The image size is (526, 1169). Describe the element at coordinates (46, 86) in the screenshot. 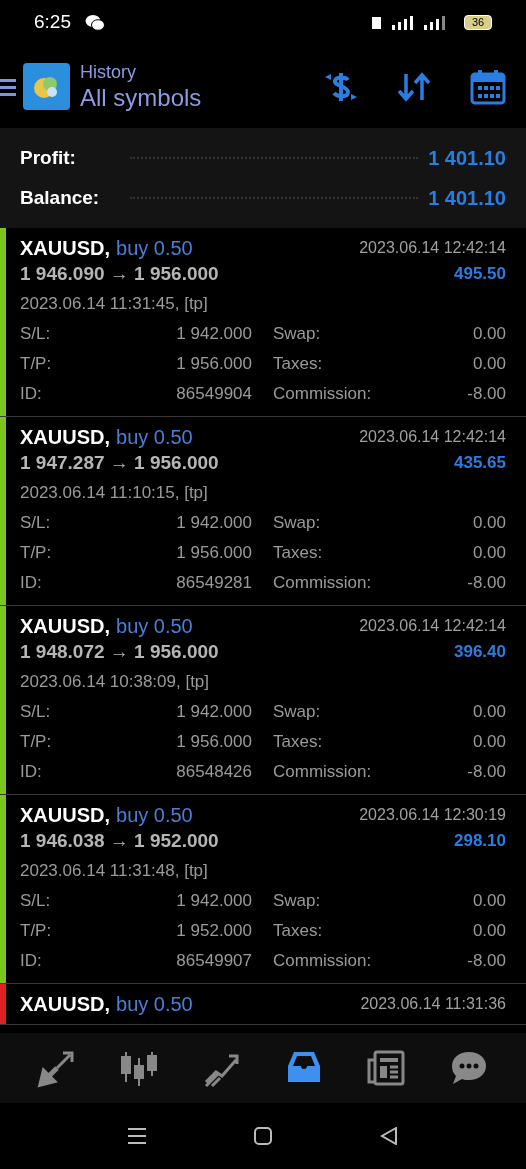

I see `app-logo-icon` at that location.